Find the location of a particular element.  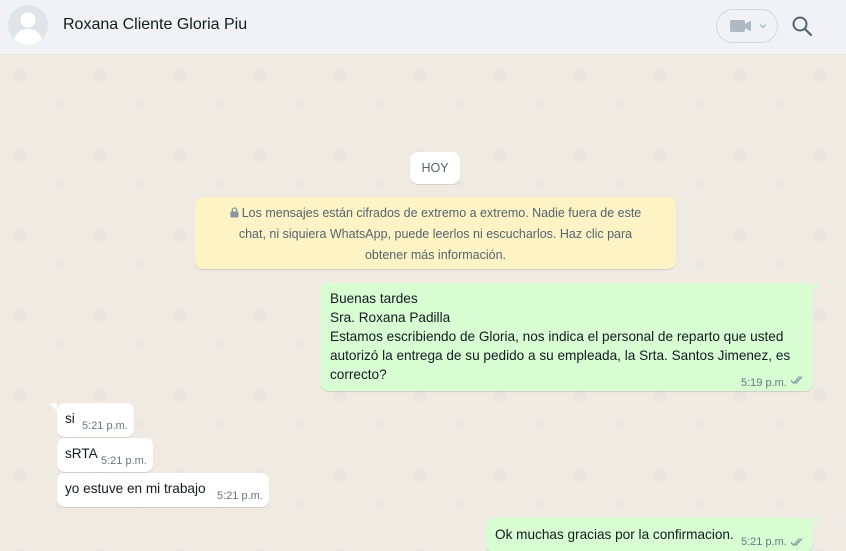

avatar-placeholder-icon is located at coordinates (28, 25).